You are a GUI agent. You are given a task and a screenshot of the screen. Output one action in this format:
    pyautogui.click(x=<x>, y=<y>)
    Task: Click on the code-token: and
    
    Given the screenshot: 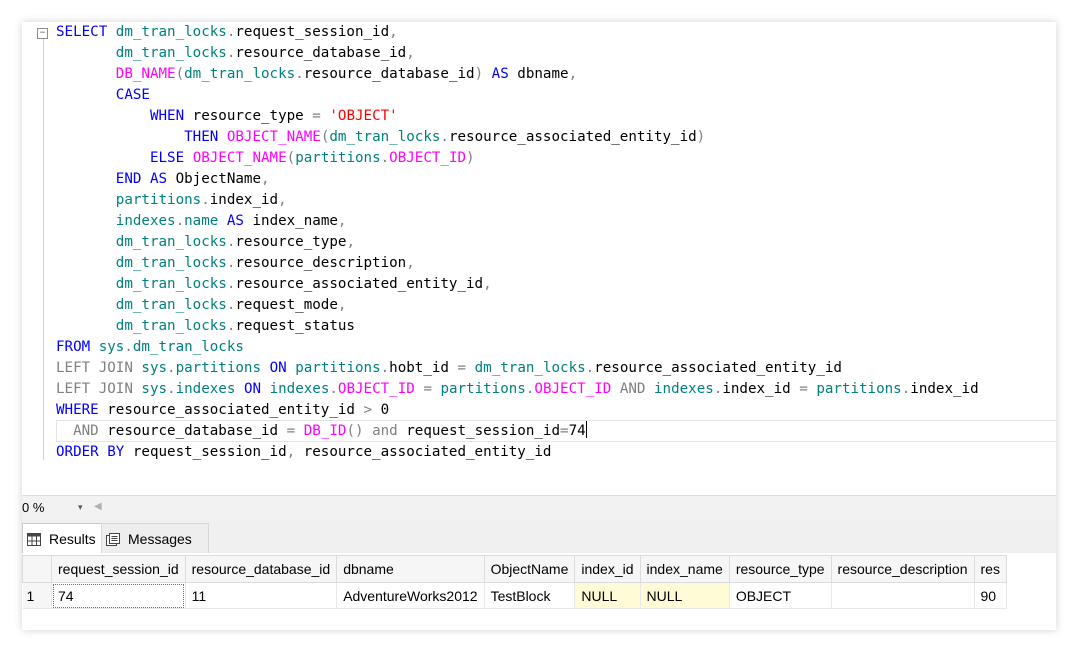 What is the action you would take?
    pyautogui.click(x=385, y=431)
    